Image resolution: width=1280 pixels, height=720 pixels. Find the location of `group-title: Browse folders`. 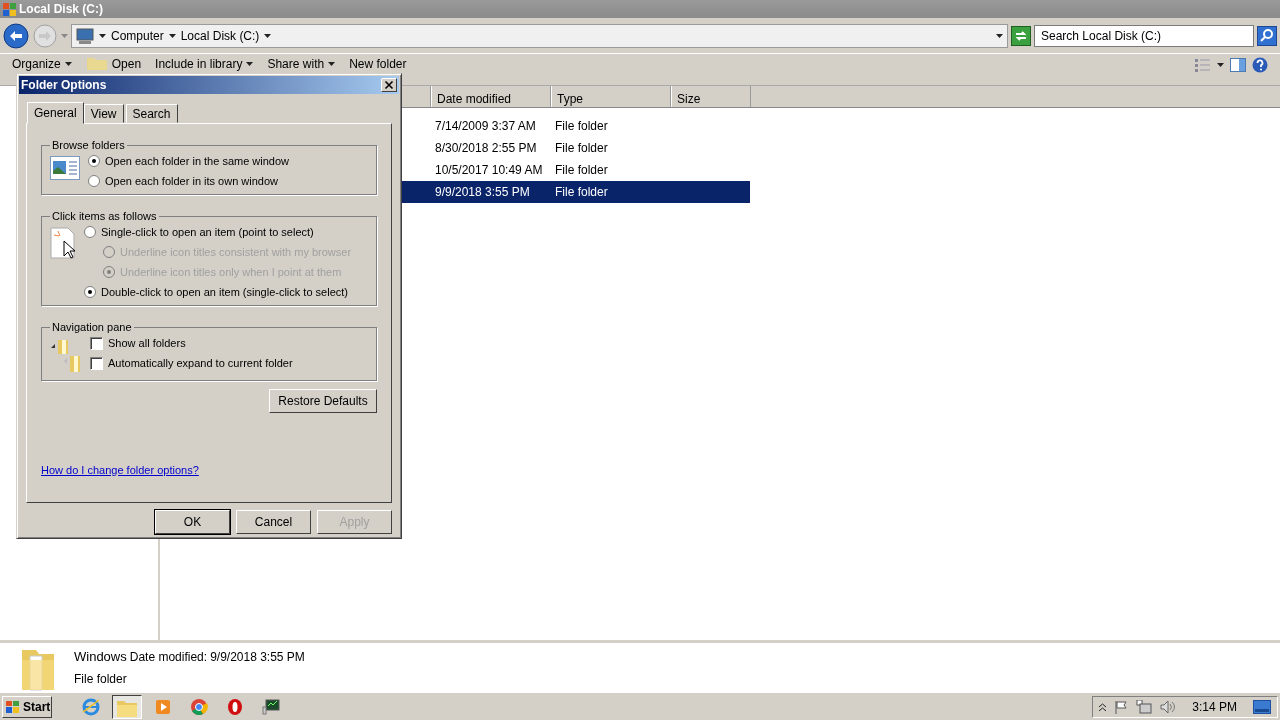

group-title: Browse folders is located at coordinates (88, 145).